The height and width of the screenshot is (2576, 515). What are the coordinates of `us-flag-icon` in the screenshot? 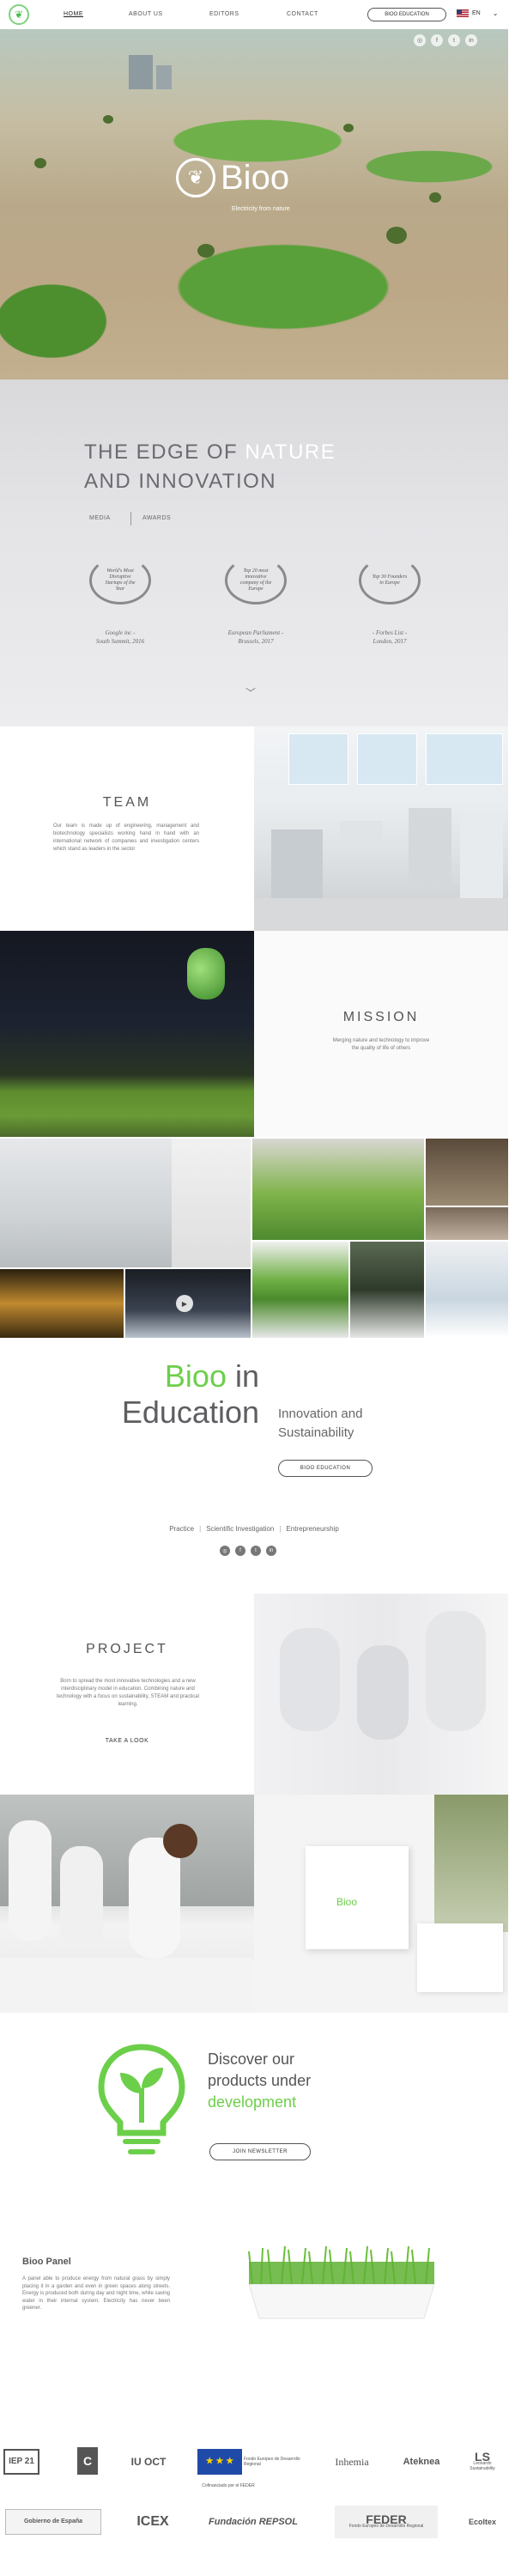 It's located at (463, 13).